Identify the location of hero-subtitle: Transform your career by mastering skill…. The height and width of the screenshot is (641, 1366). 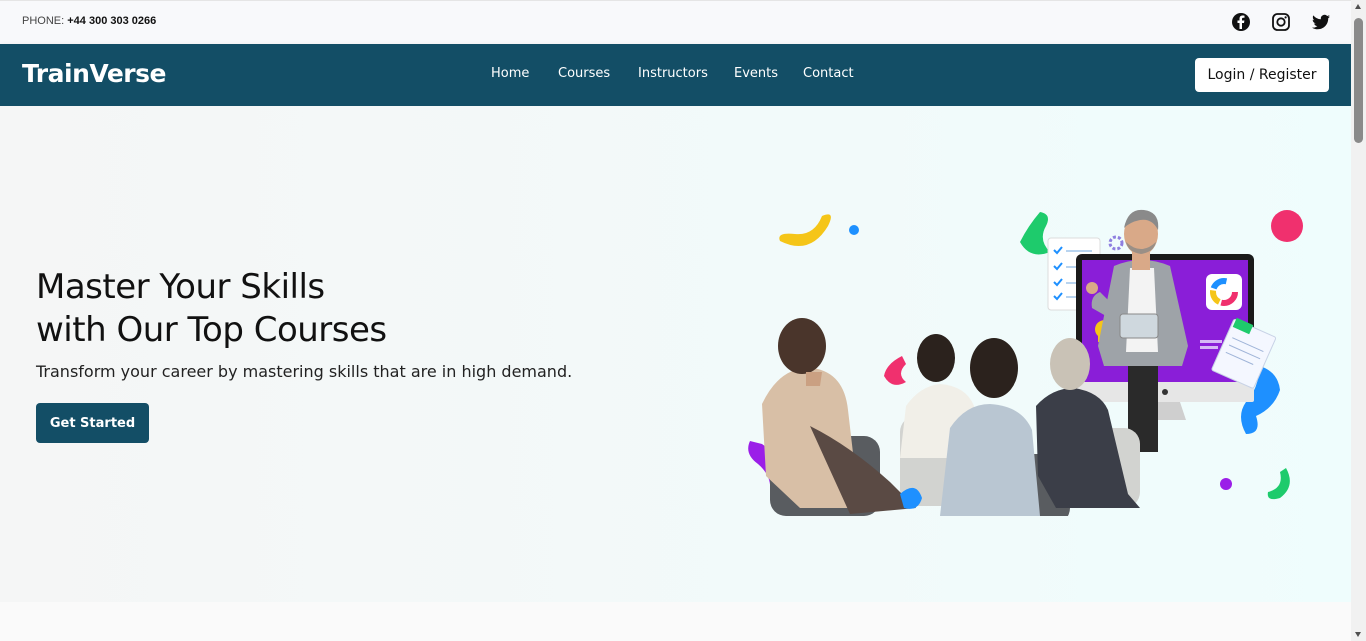
(304, 371).